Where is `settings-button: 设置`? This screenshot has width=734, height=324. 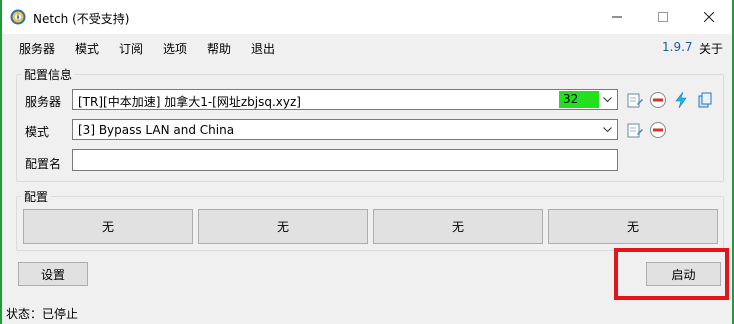
settings-button: 设置 is located at coordinates (53, 274).